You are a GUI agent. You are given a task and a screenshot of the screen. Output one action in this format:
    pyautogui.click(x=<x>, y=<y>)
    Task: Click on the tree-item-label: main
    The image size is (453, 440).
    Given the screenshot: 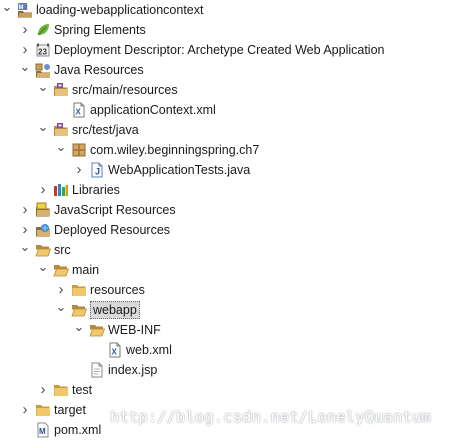 What is the action you would take?
    pyautogui.click(x=86, y=270)
    